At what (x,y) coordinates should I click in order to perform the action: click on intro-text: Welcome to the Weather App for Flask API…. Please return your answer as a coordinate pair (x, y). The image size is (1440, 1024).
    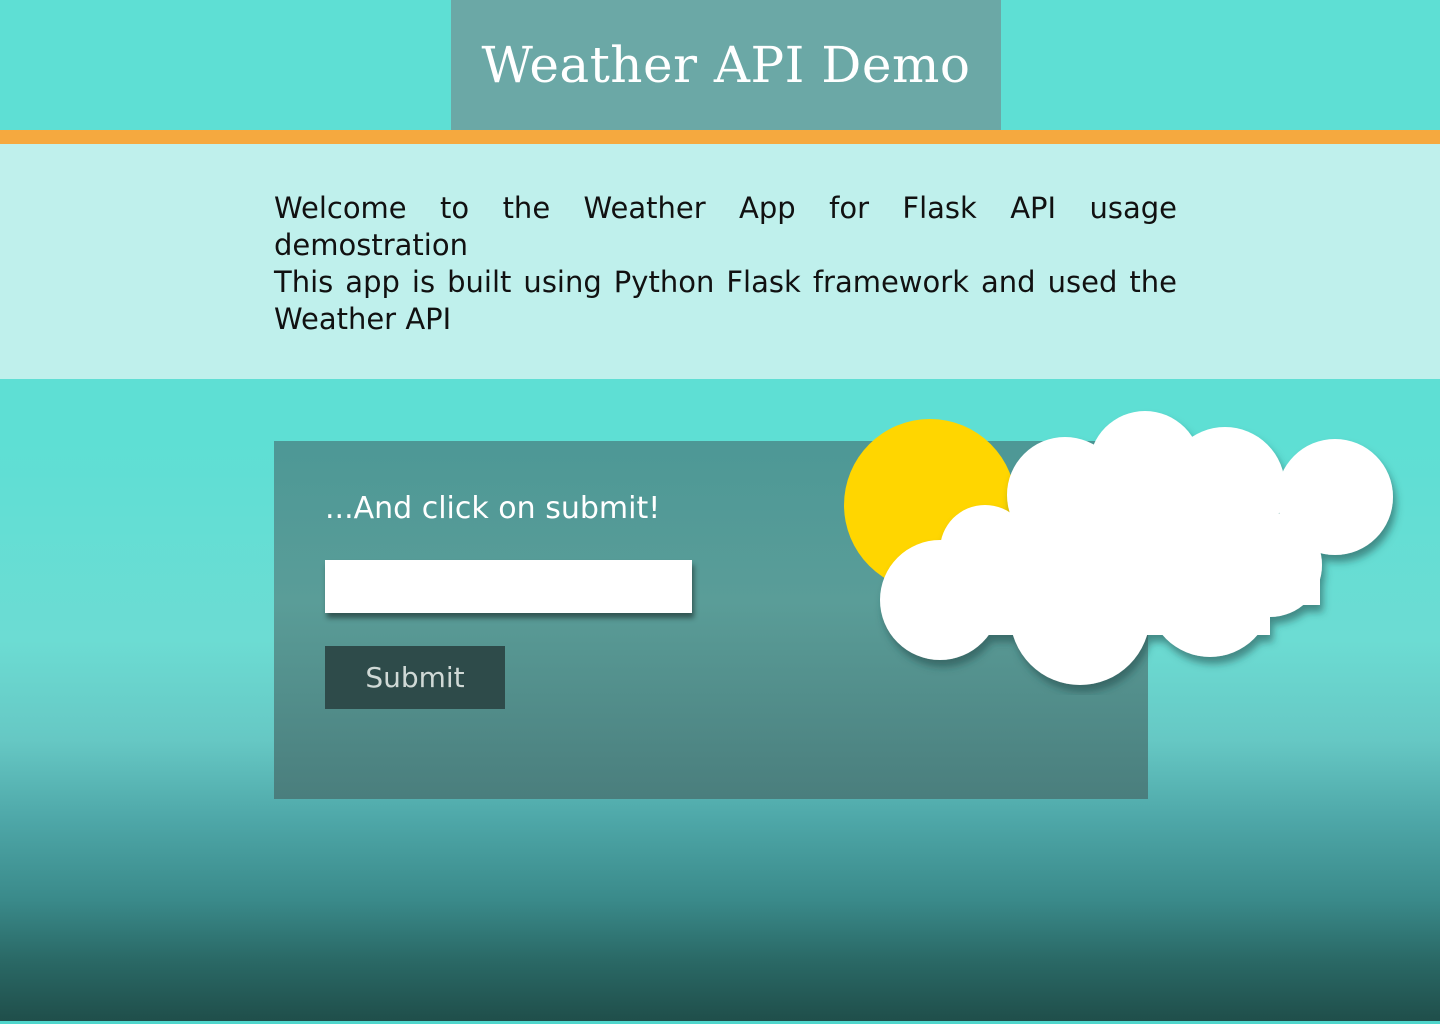
    Looking at the image, I should click on (725, 264).